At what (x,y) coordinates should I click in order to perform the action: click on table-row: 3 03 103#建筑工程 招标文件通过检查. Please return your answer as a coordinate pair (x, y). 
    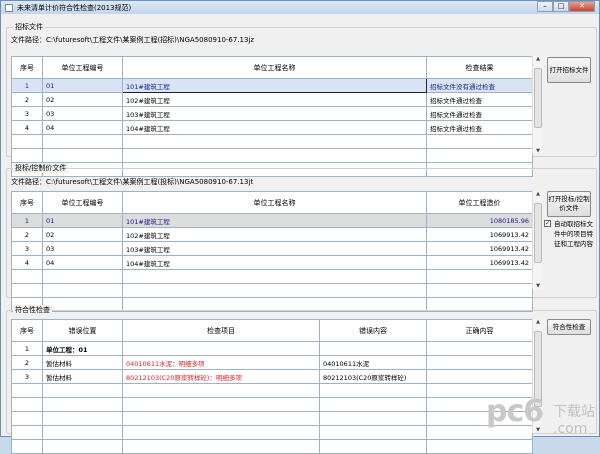
    Looking at the image, I should click on (272, 113).